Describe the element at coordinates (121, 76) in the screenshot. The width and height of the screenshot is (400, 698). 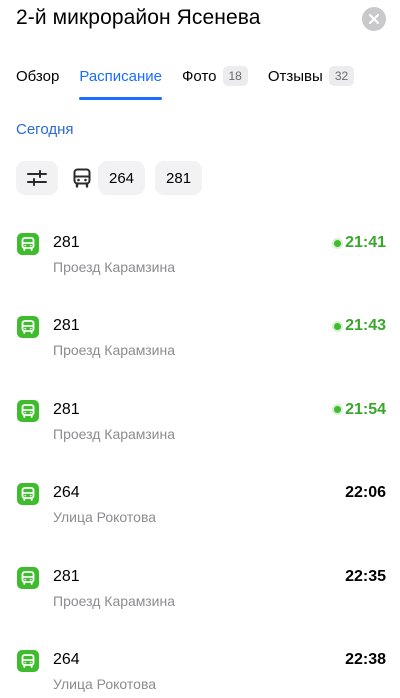
I see `tab-label: Расписание` at that location.